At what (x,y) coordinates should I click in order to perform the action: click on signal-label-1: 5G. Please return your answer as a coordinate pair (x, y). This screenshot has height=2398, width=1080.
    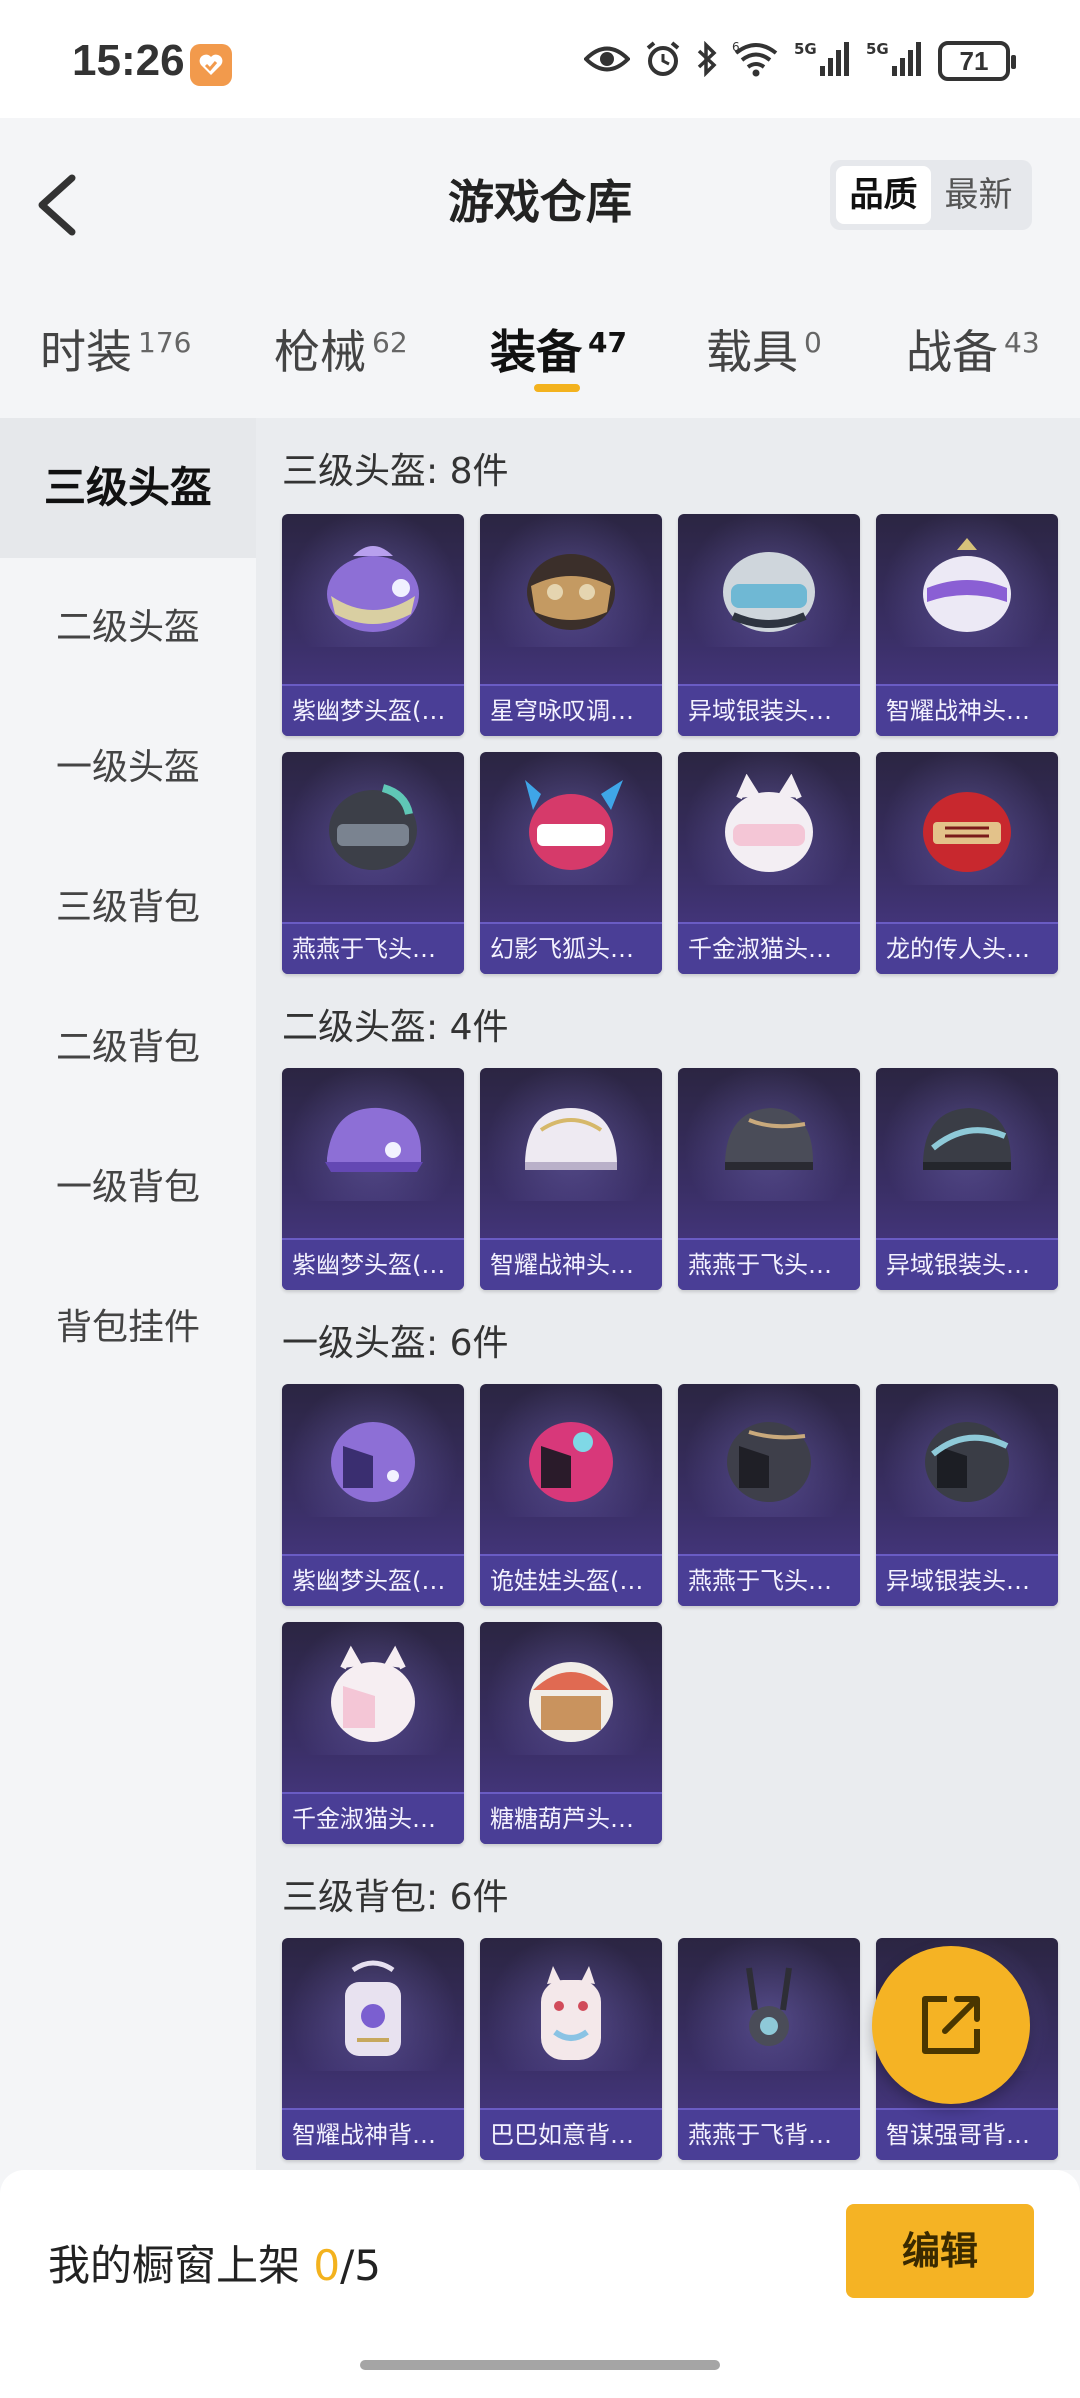
    Looking at the image, I should click on (805, 49).